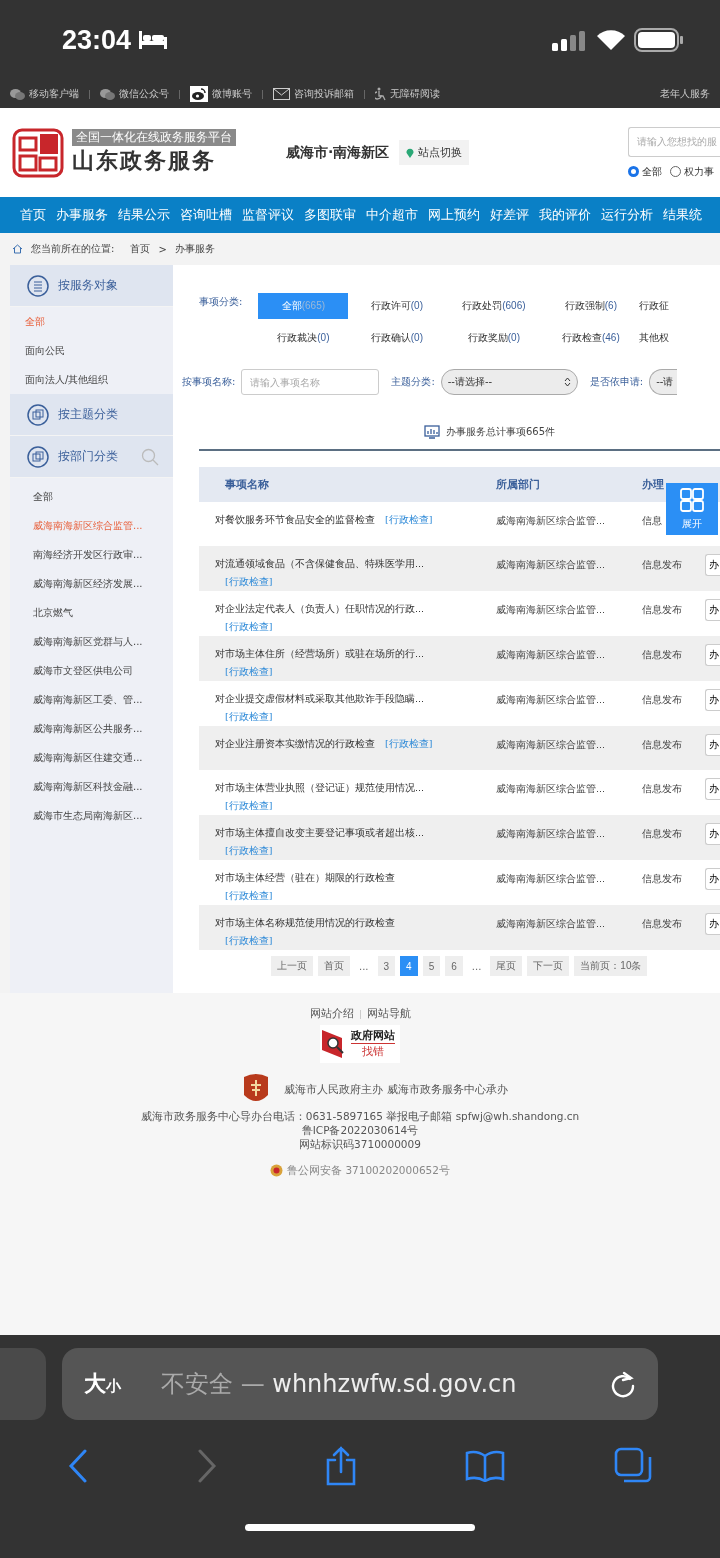  I want to click on nav-item: 我的评价, so click(565, 215).